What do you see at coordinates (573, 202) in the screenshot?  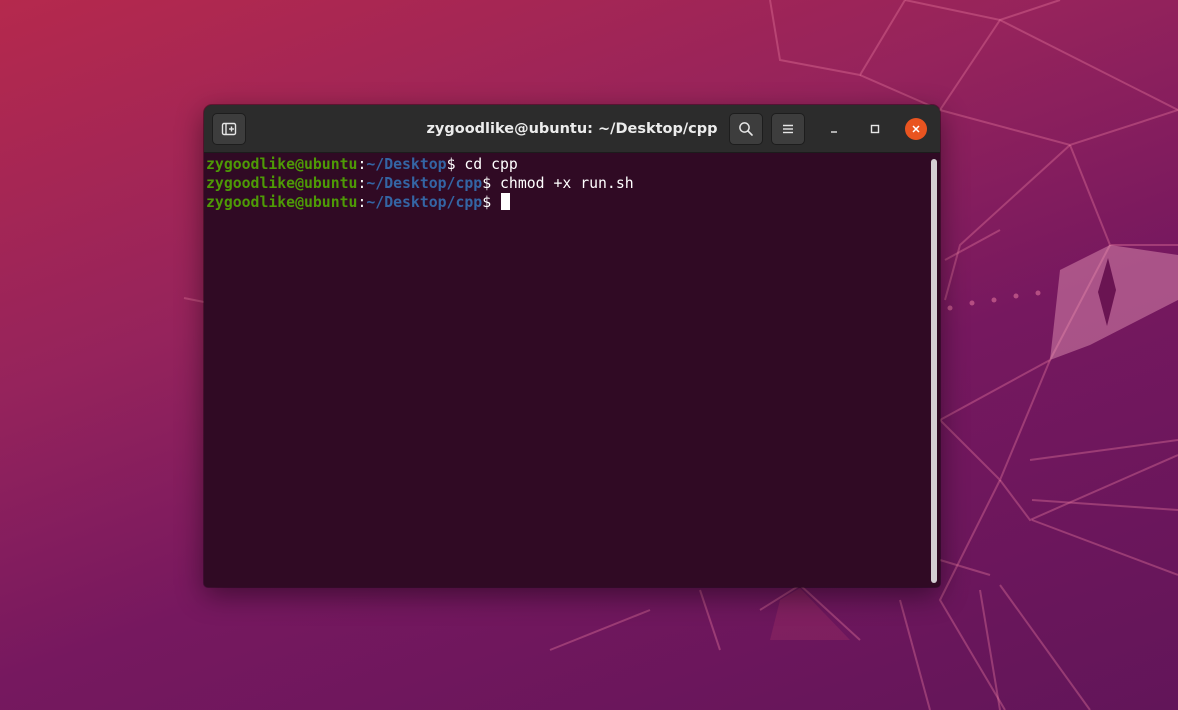 I see `terminal-line: zygoodlike@ubuntu:~/Desktop/cpp$` at bounding box center [573, 202].